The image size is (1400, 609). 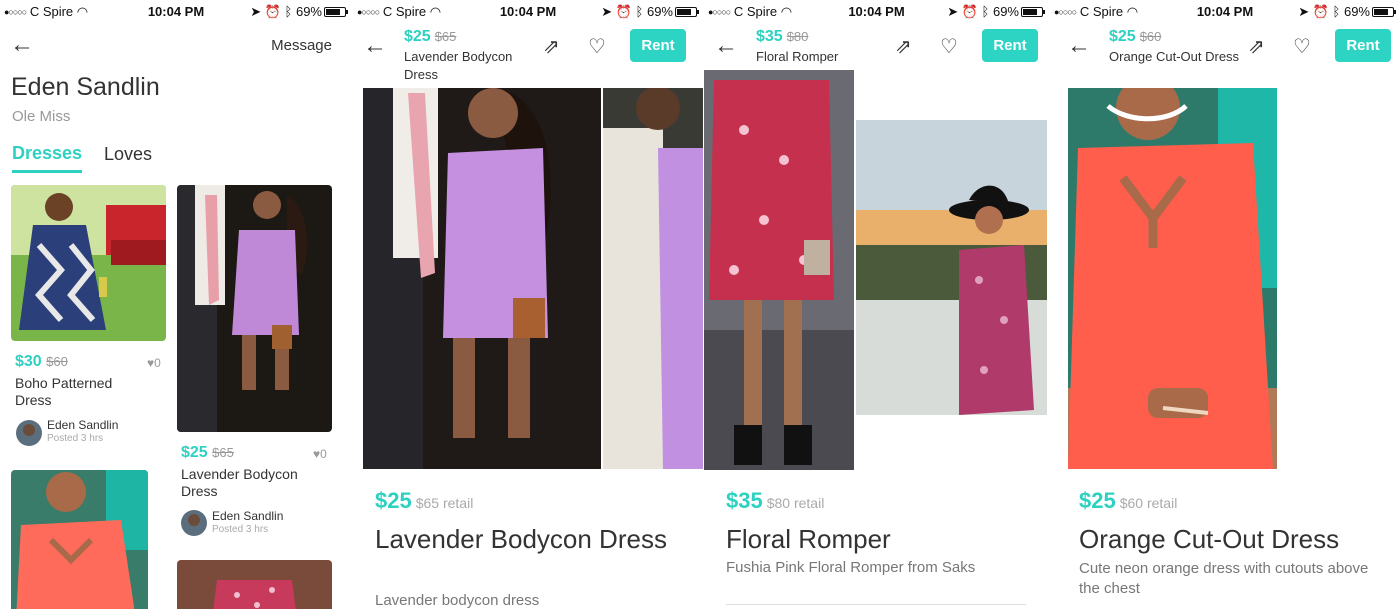 I want to click on item-photo-floral, so click(x=254, y=584).